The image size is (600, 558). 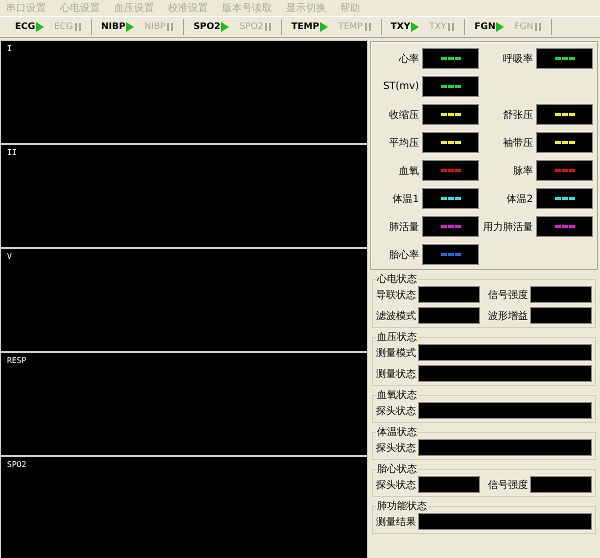 What do you see at coordinates (403, 115) in the screenshot?
I see `readout-label: 收缩压` at bounding box center [403, 115].